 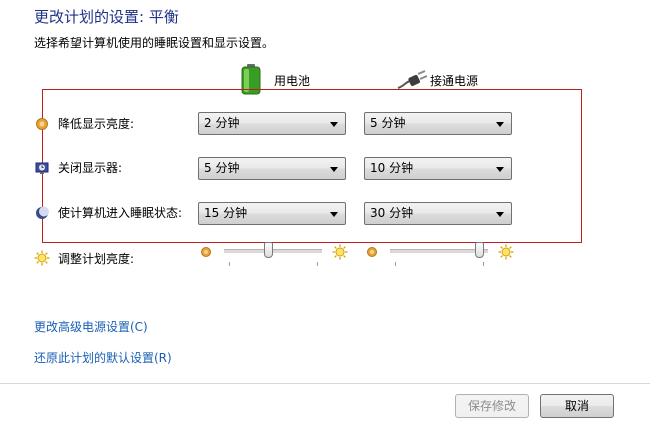 What do you see at coordinates (272, 213) in the screenshot?
I see `sleep-battery-select: 15 分钟` at bounding box center [272, 213].